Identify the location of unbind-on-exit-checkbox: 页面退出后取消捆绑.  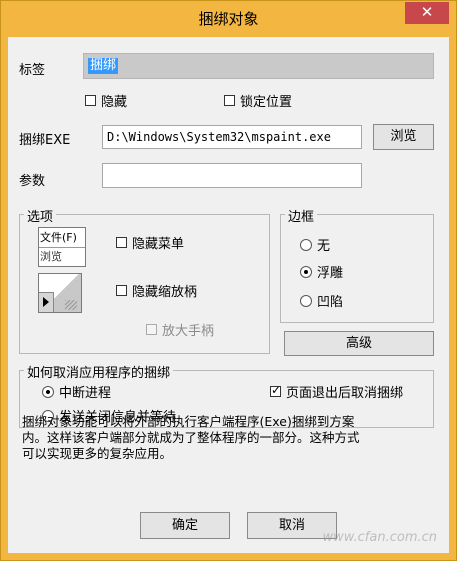
(336, 391).